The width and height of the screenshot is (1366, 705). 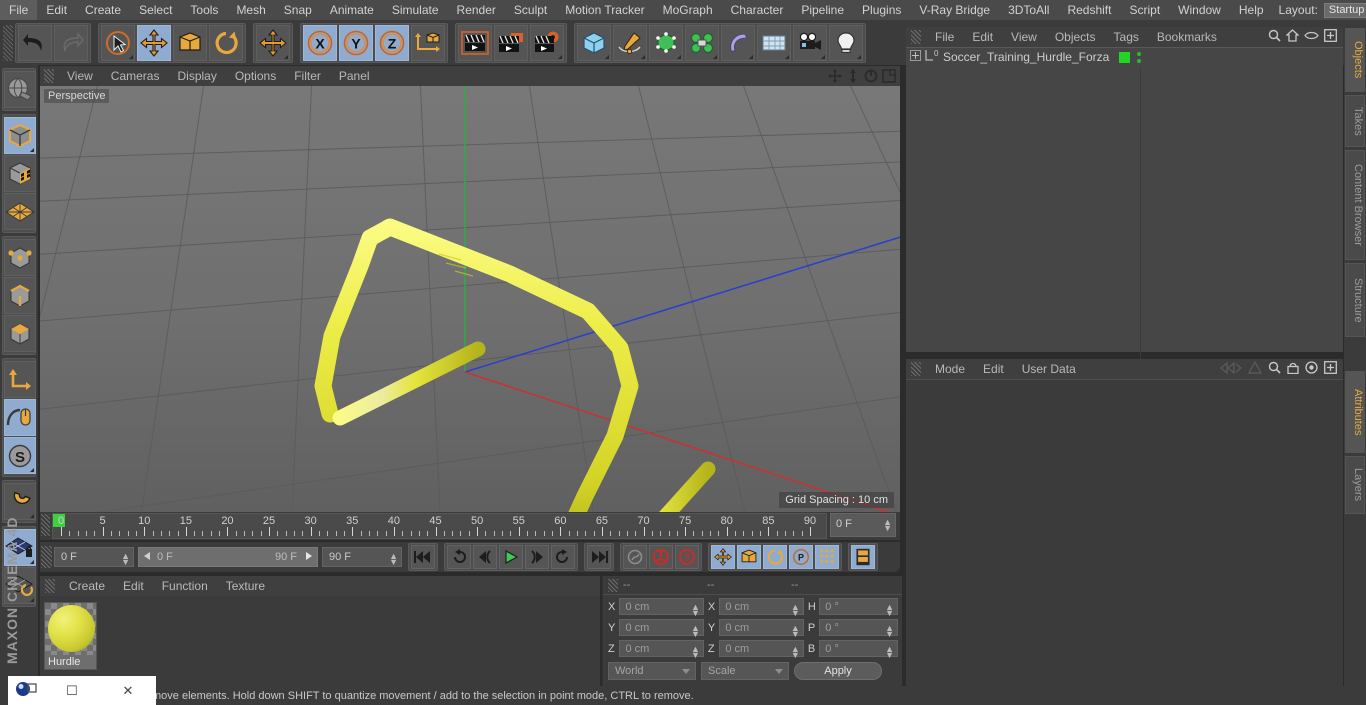 What do you see at coordinates (273, 42) in the screenshot?
I see `dynamic-place-button` at bounding box center [273, 42].